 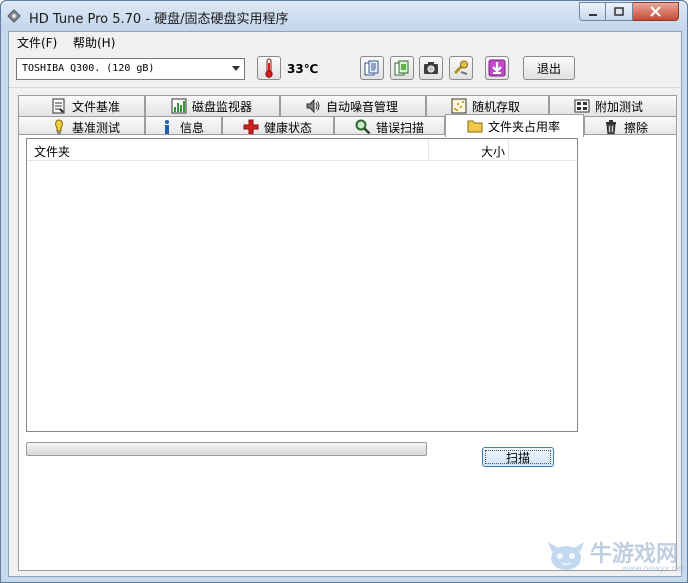 I want to click on camera-icon, so click(x=431, y=68).